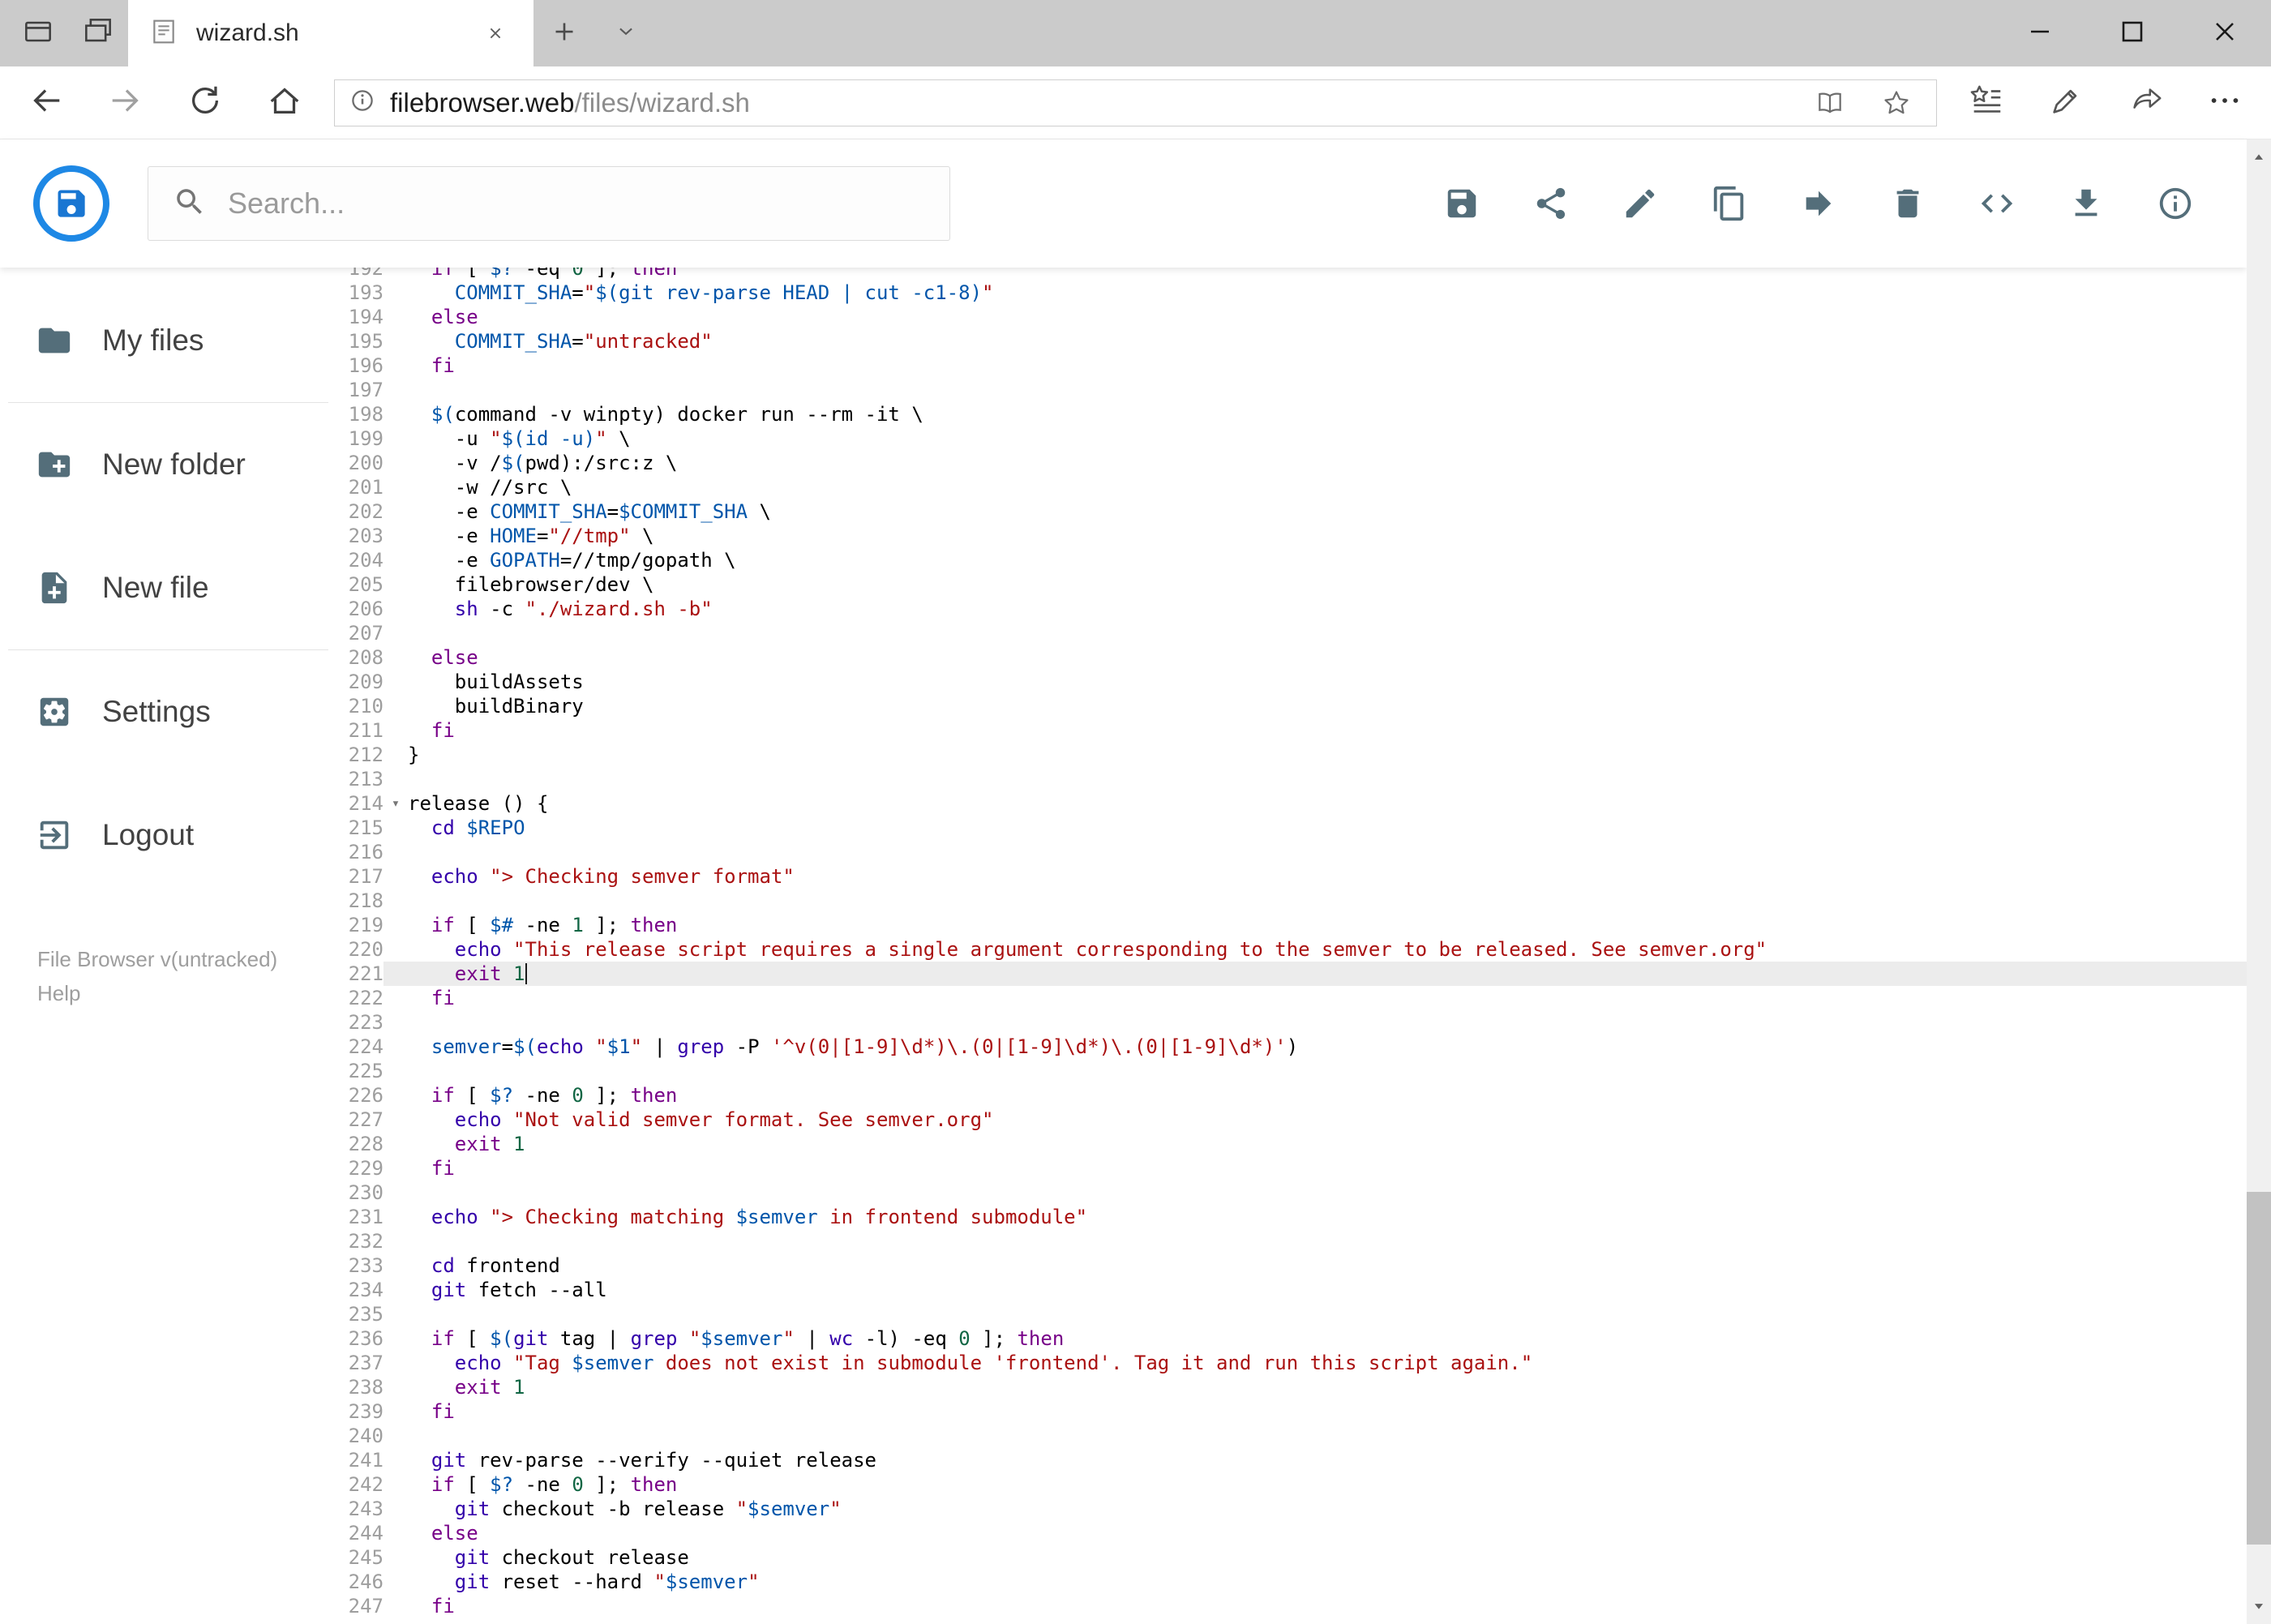  What do you see at coordinates (126, 102) in the screenshot?
I see `forward-button` at bounding box center [126, 102].